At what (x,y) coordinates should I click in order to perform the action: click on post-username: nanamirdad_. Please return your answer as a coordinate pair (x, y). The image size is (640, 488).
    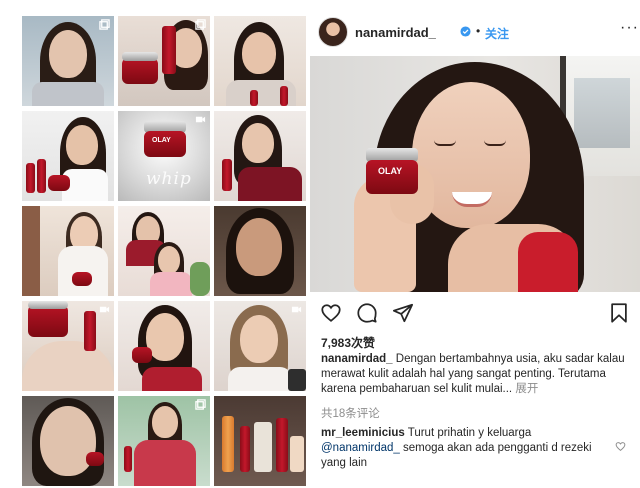
    Looking at the image, I should click on (395, 32).